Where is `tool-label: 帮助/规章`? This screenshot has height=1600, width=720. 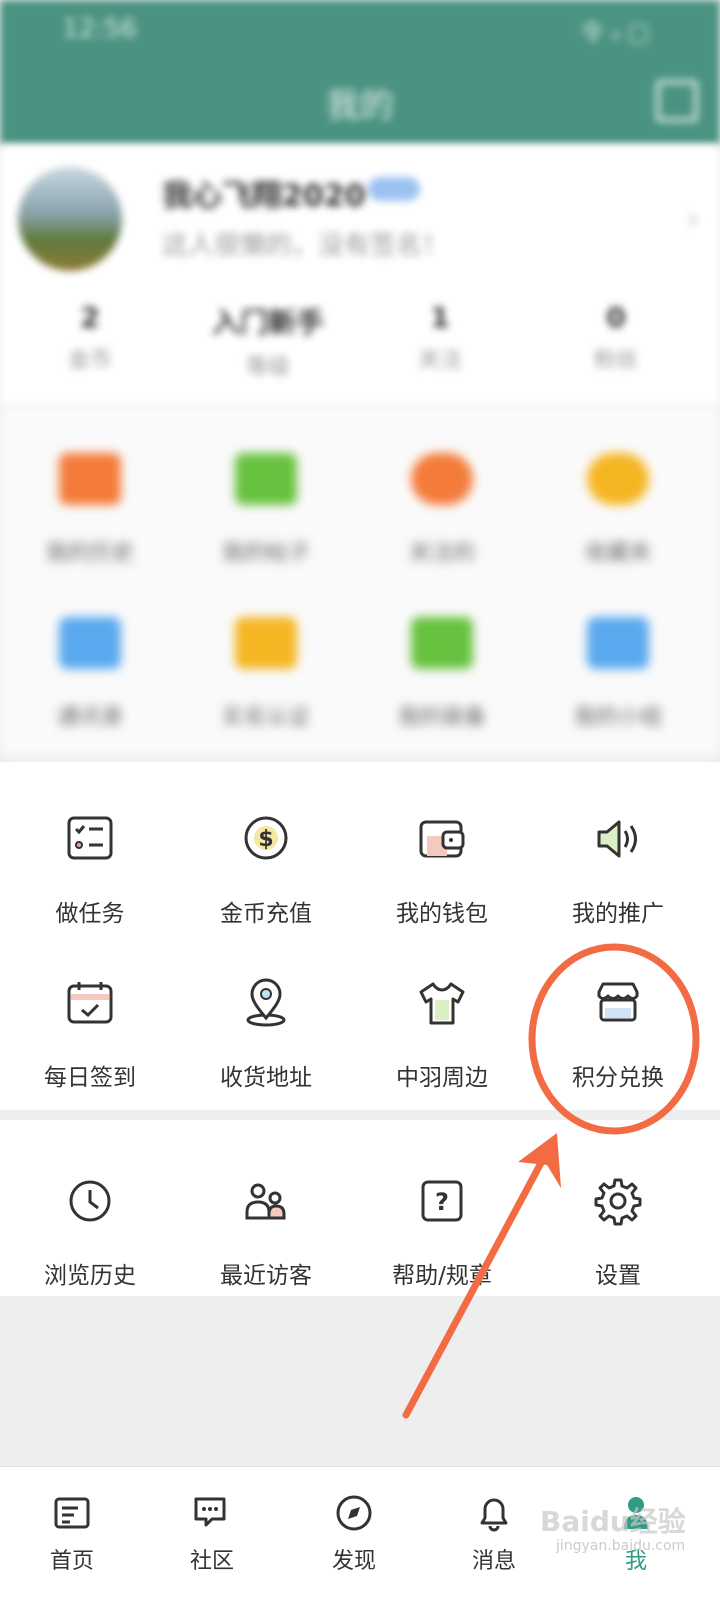 tool-label: 帮助/规章 is located at coordinates (442, 1276).